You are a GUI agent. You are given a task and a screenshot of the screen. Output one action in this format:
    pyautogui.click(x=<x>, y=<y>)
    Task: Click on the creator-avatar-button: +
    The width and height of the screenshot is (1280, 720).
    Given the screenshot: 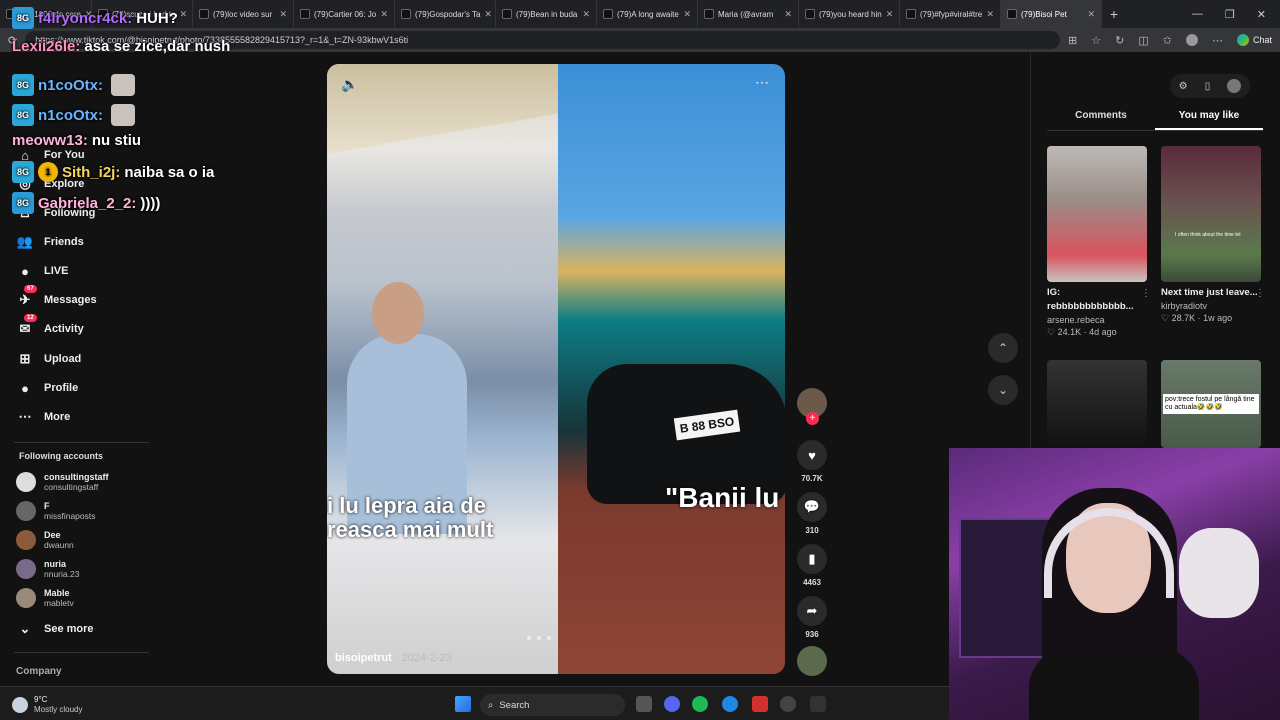 What is the action you would take?
    pyautogui.click(x=812, y=406)
    